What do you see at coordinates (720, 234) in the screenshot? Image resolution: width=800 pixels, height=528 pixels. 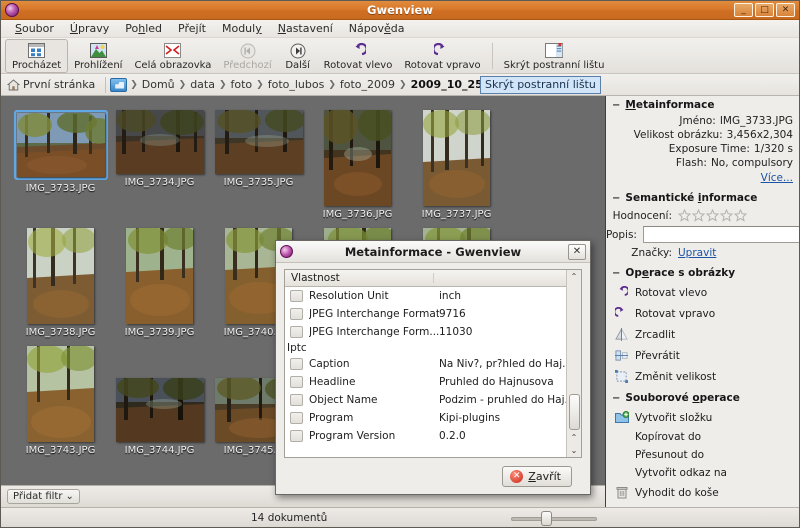 I see `description-input` at bounding box center [720, 234].